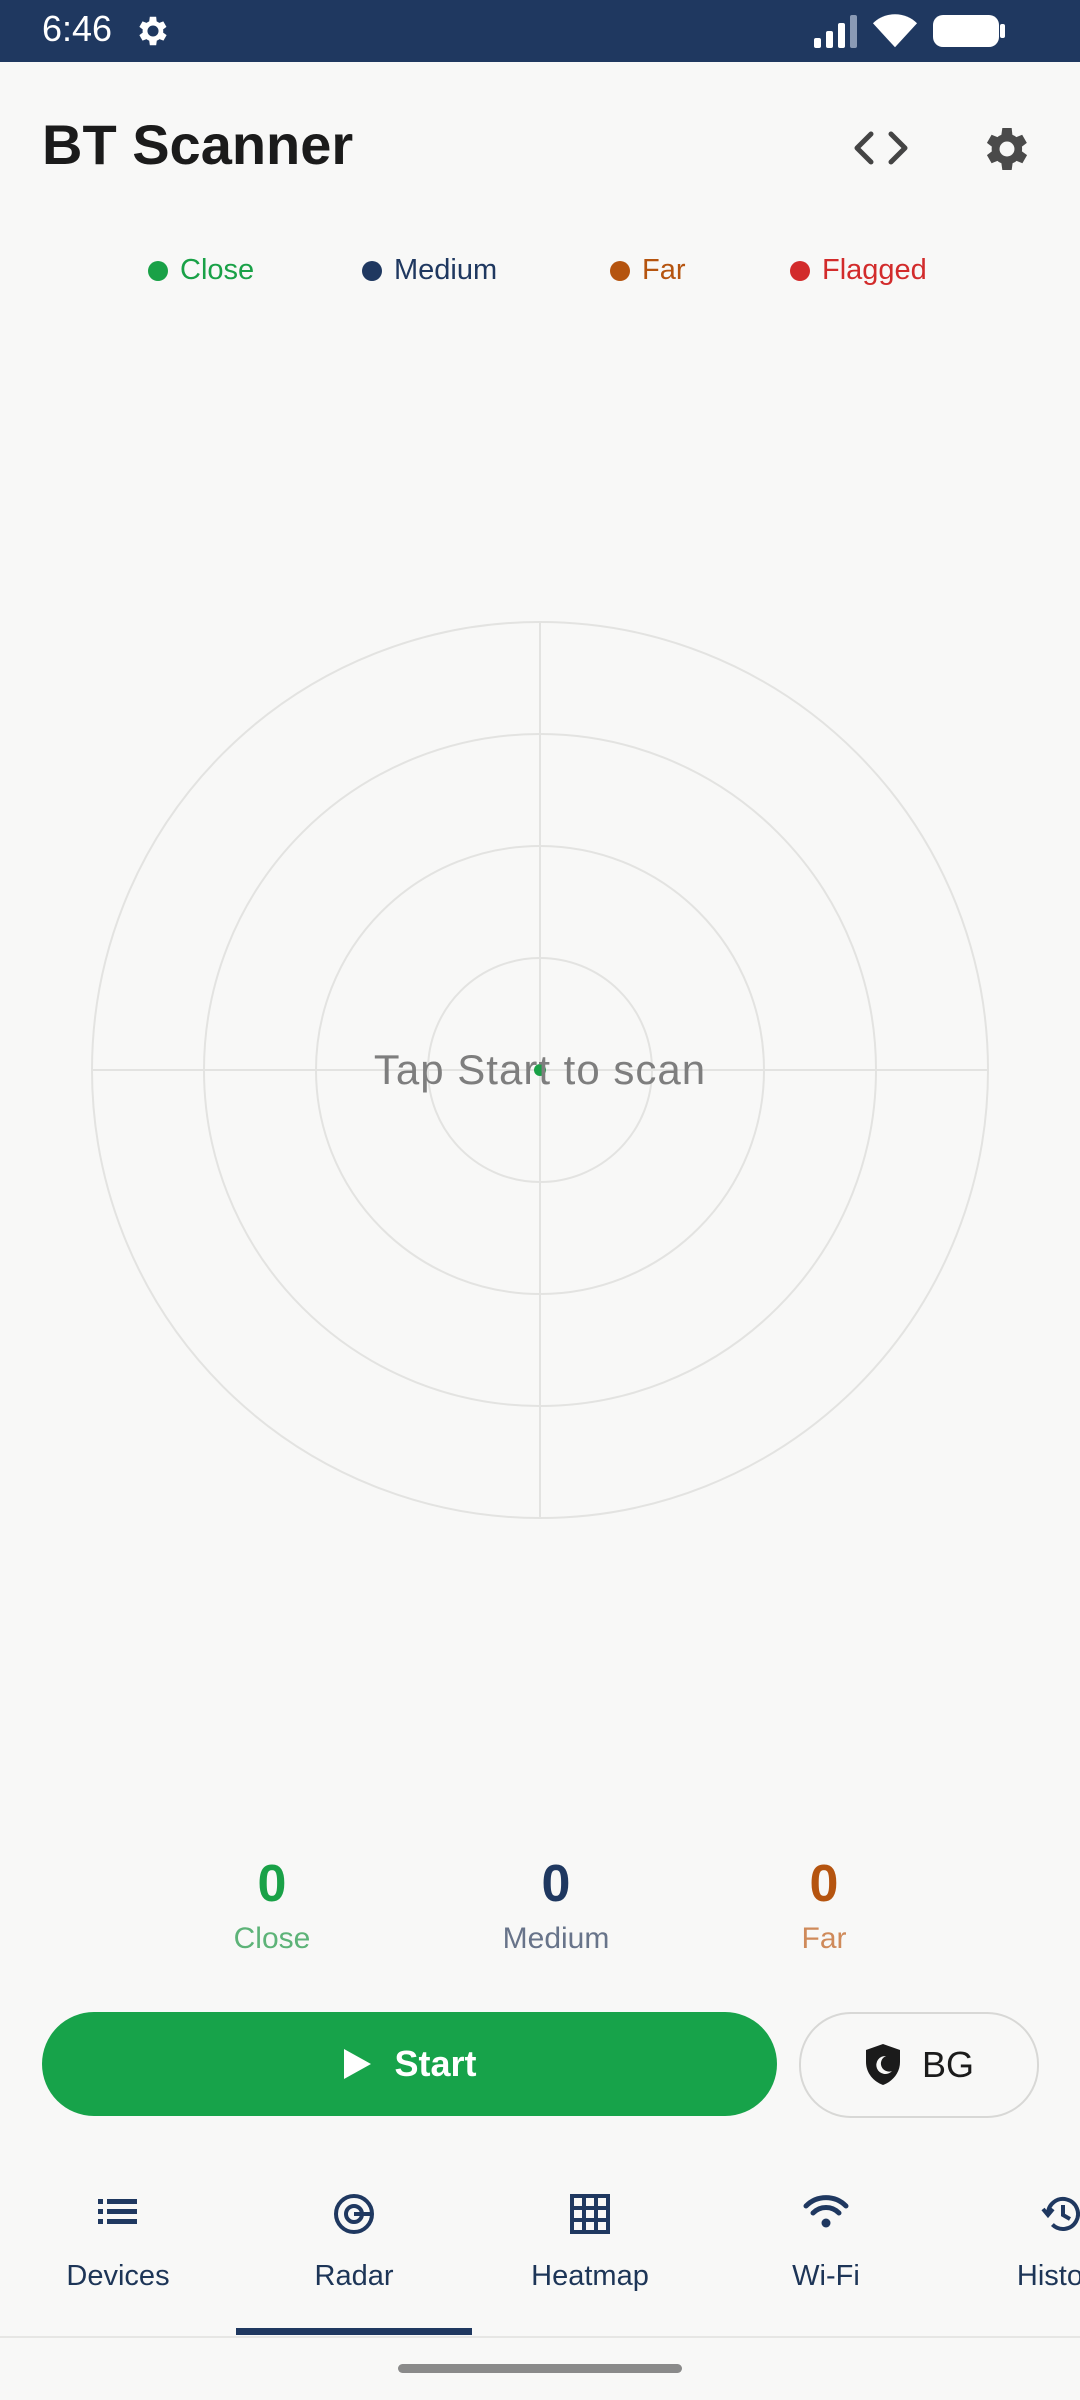  Describe the element at coordinates (824, 1938) in the screenshot. I see `counter-label: Far` at that location.